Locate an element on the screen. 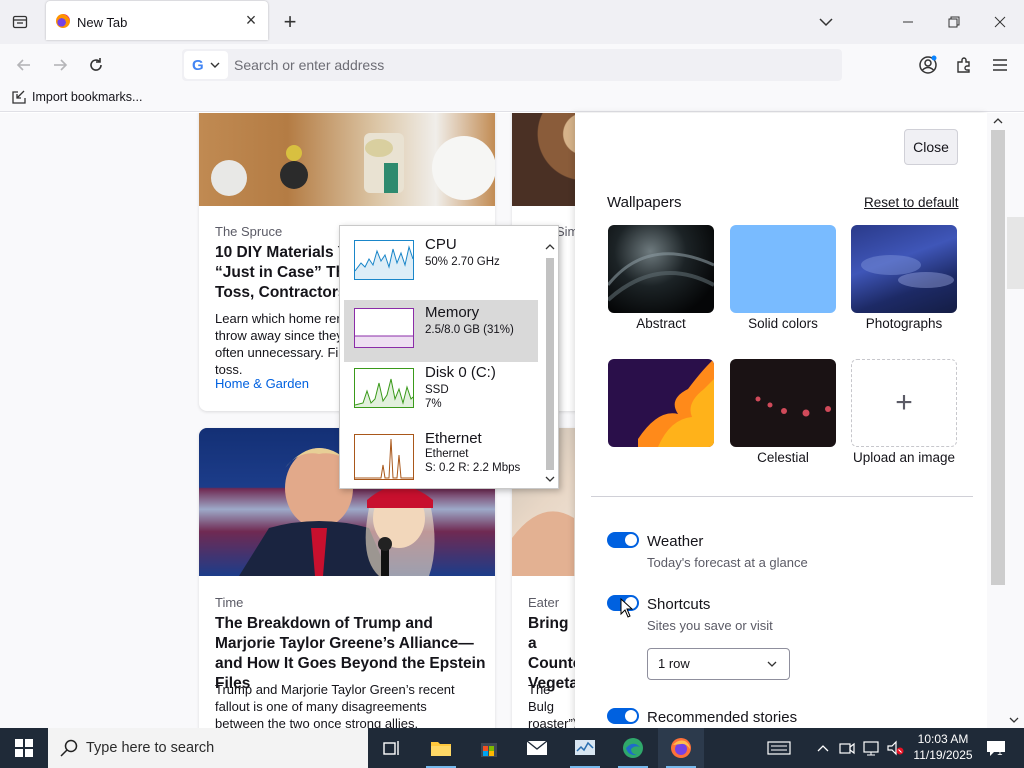 The width and height of the screenshot is (1024, 768). puzzle-icon is located at coordinates (963, 65).